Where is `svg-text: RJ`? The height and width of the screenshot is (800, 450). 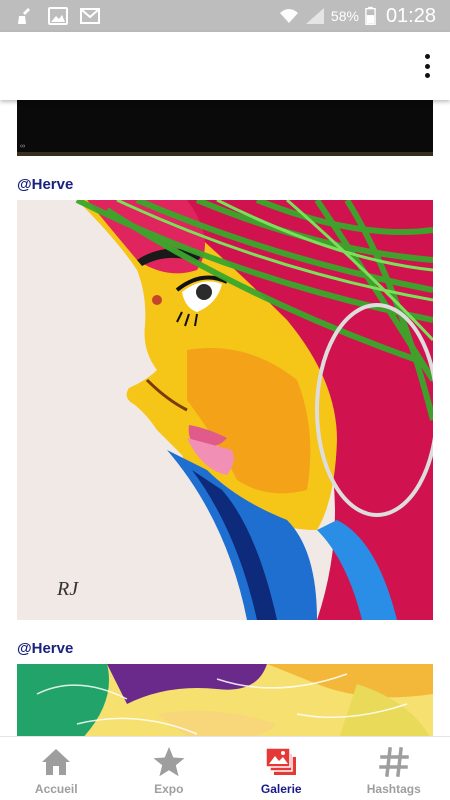
svg-text: RJ is located at coordinates (67, 589).